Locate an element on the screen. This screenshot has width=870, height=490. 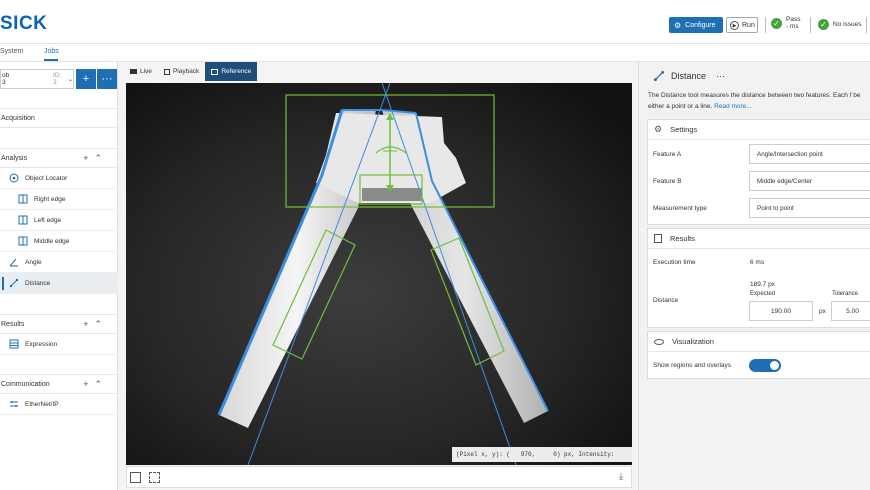
job-name: ob 3 is located at coordinates (6, 79).